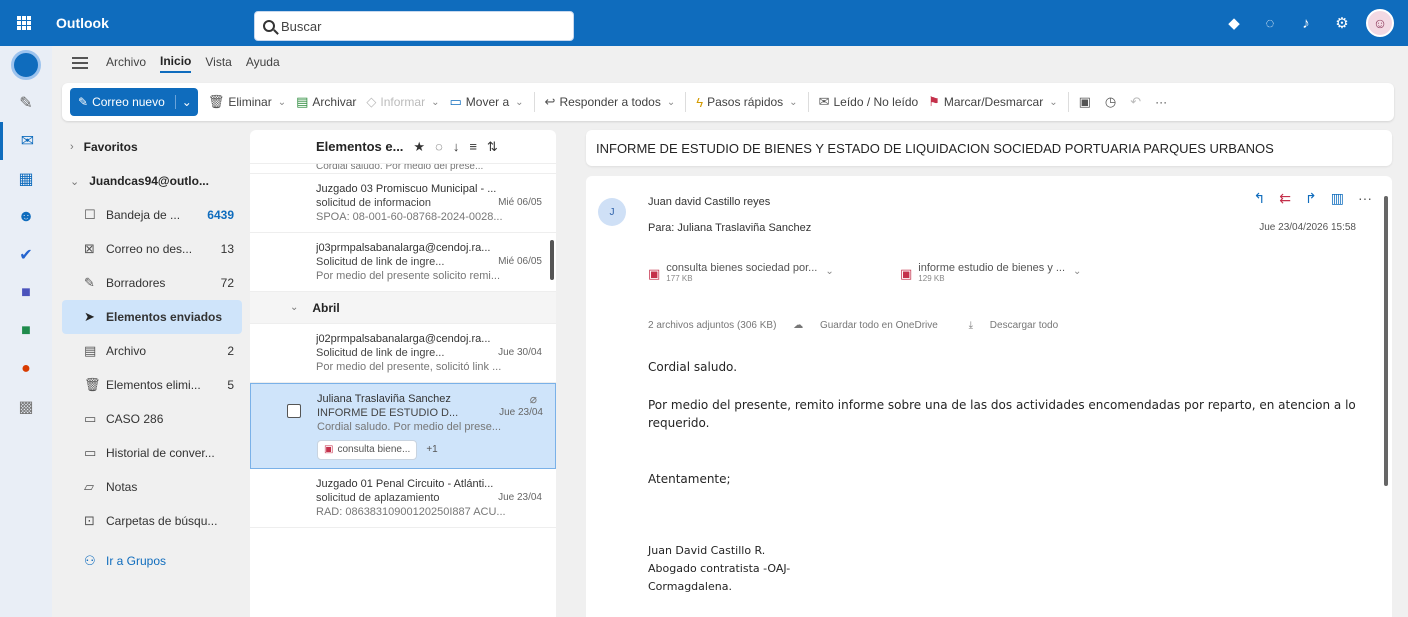 This screenshot has width=1408, height=617. What do you see at coordinates (24, 23) in the screenshot?
I see `app-launcher-icon` at bounding box center [24, 23].